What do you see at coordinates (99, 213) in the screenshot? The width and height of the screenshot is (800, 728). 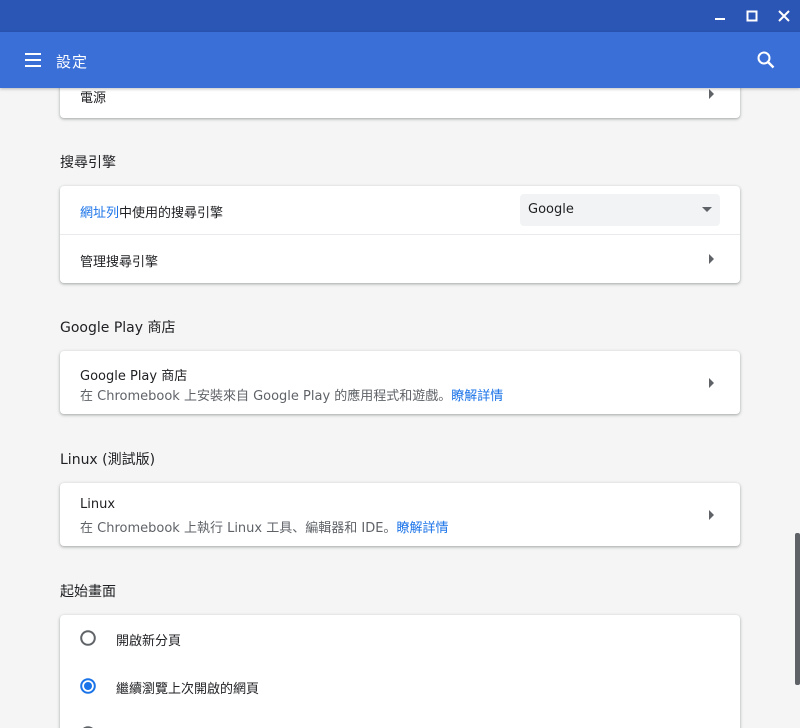 I see `address-bar-link: 網址列` at bounding box center [99, 213].